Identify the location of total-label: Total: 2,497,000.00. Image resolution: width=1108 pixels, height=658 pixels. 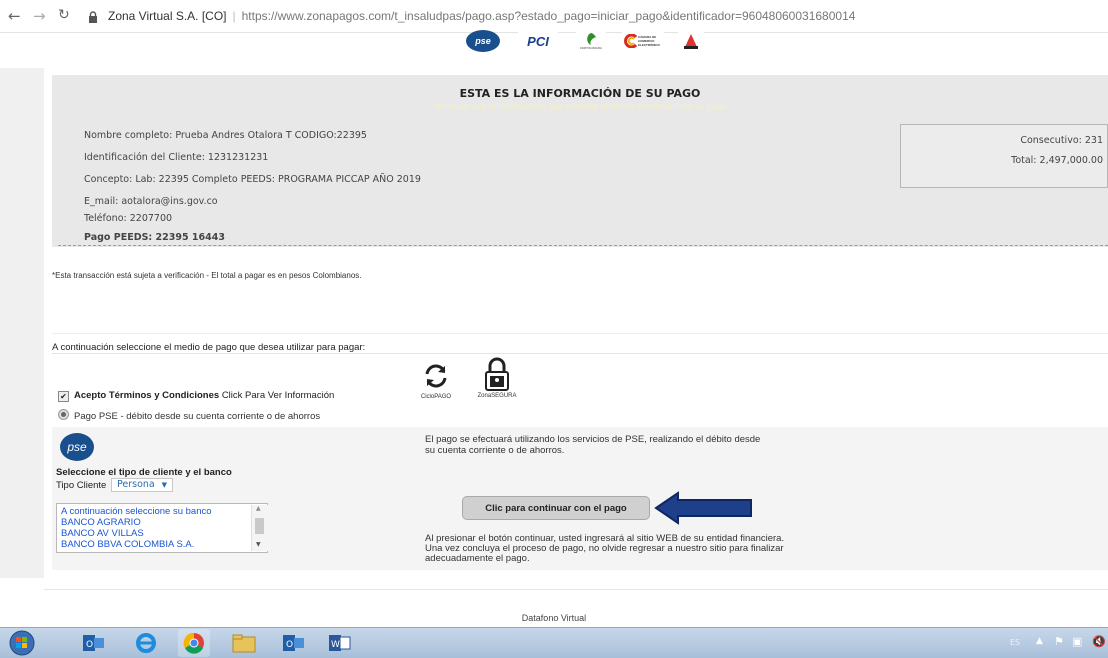
(1057, 160).